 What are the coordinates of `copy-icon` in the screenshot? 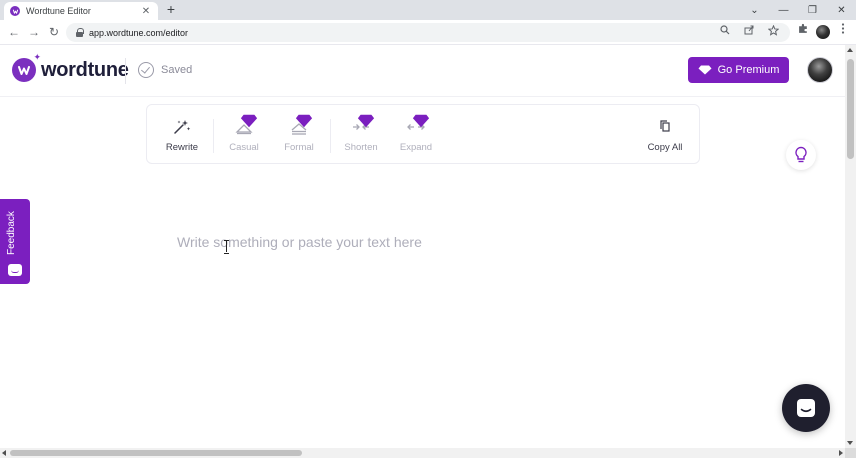 It's located at (665, 127).